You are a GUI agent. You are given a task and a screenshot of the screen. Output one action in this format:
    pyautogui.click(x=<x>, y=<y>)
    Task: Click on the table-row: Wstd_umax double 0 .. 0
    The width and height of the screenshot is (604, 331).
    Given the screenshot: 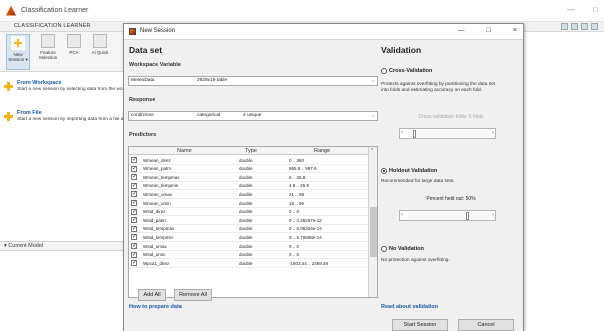 What is the action you would take?
    pyautogui.click(x=249, y=246)
    